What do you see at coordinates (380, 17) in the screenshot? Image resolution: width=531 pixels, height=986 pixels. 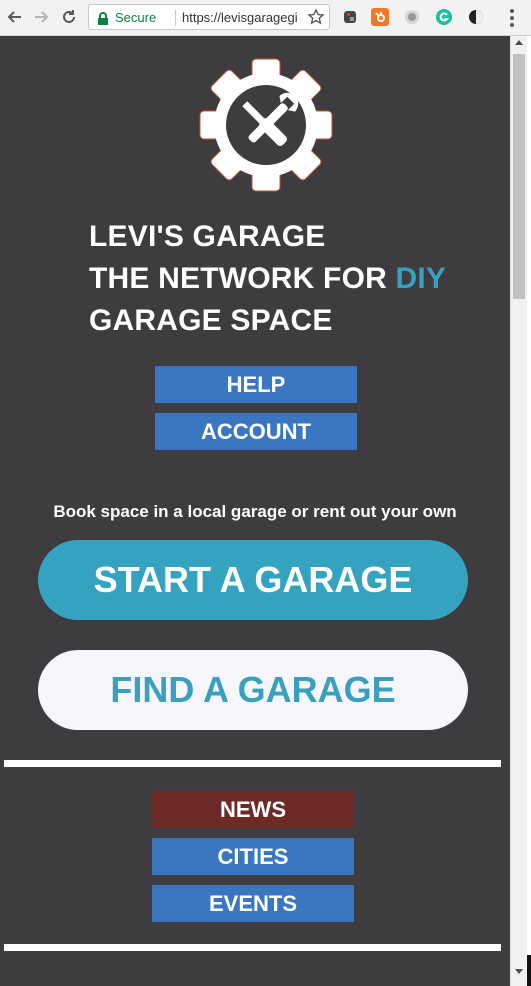 I see `hubspot-icon` at bounding box center [380, 17].